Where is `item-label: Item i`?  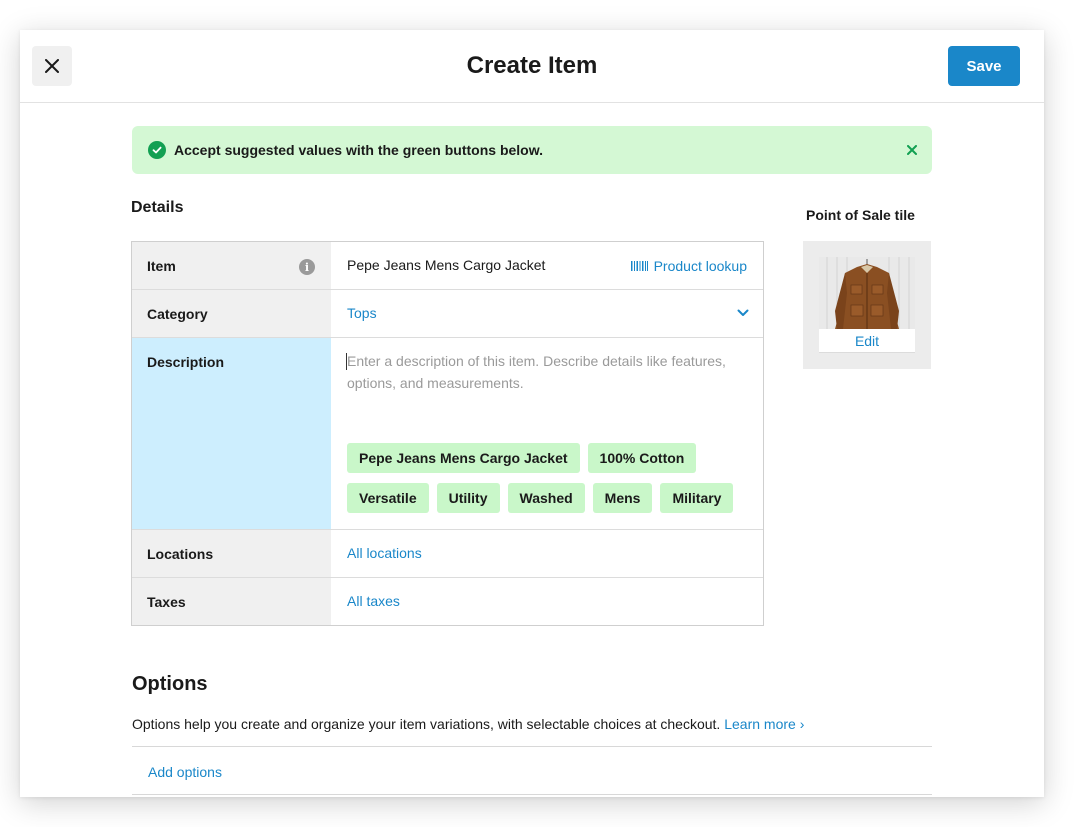
item-label: Item i is located at coordinates (231, 265).